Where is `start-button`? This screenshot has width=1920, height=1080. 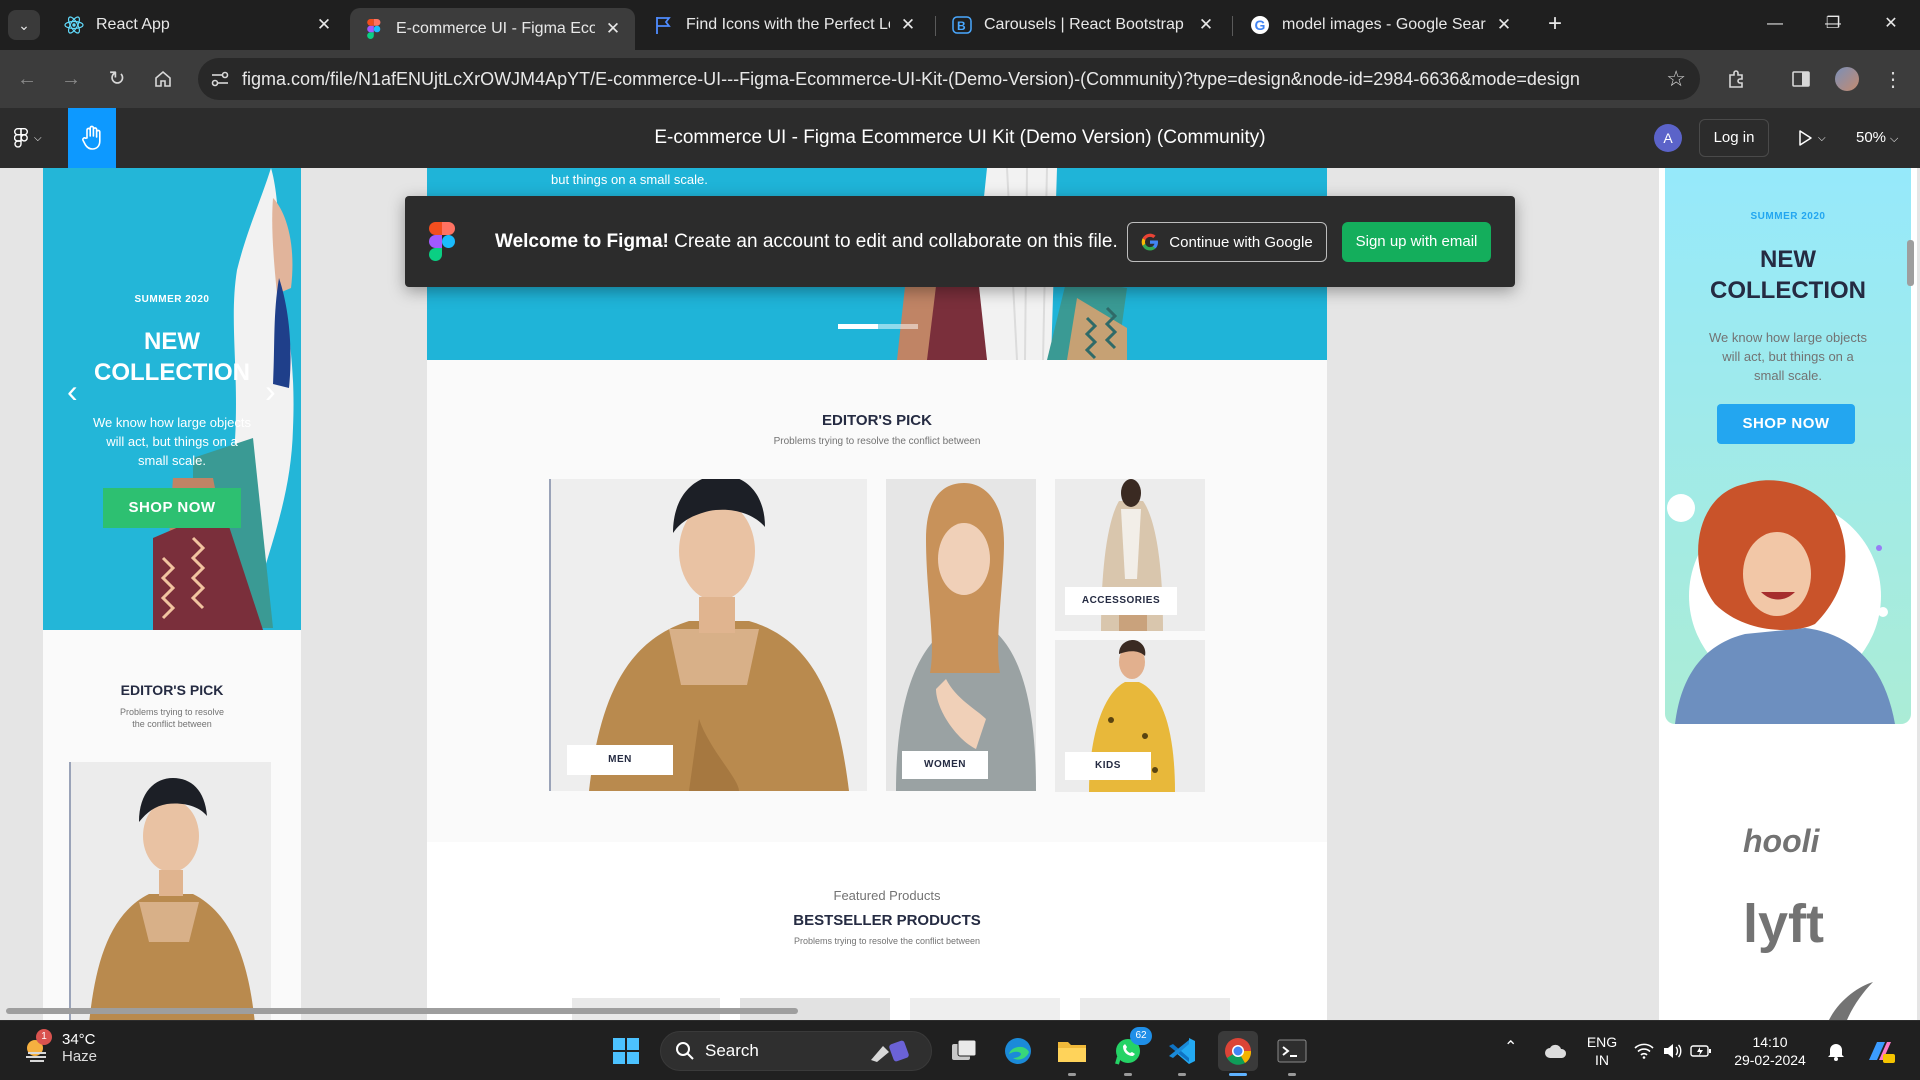 start-button is located at coordinates (626, 1051).